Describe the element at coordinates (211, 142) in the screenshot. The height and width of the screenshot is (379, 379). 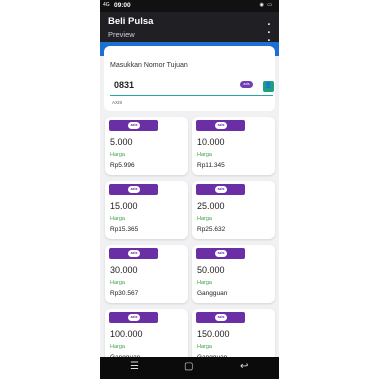
I see `nominal-value: 10.000` at that location.